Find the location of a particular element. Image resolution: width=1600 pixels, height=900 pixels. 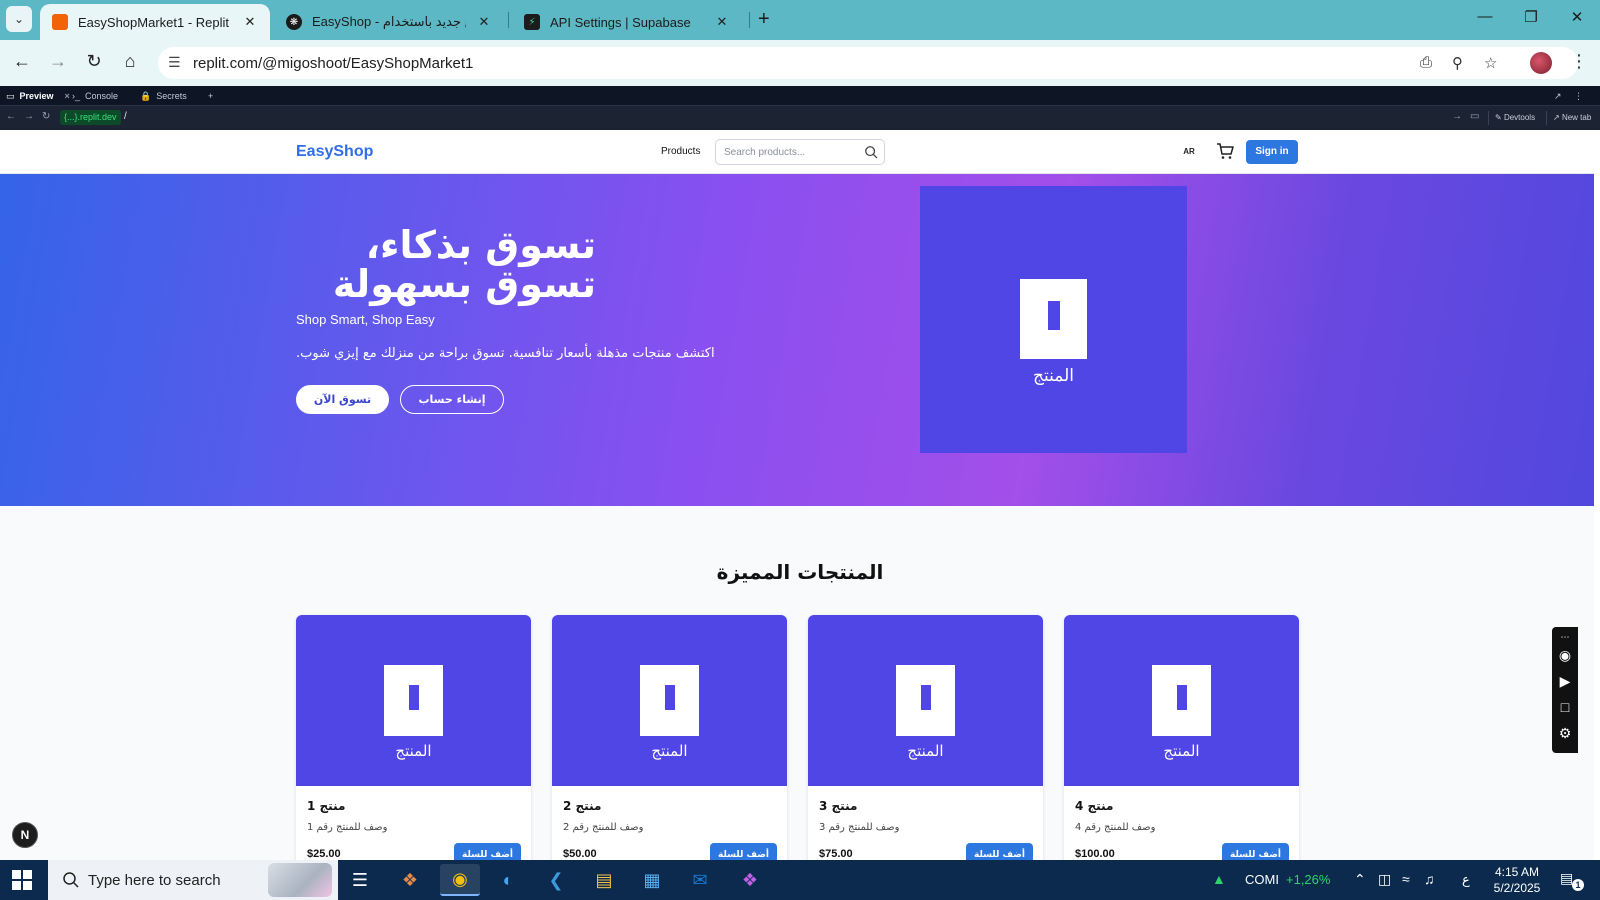

browser-menu-icon: ⋮ is located at coordinates (1579, 61).